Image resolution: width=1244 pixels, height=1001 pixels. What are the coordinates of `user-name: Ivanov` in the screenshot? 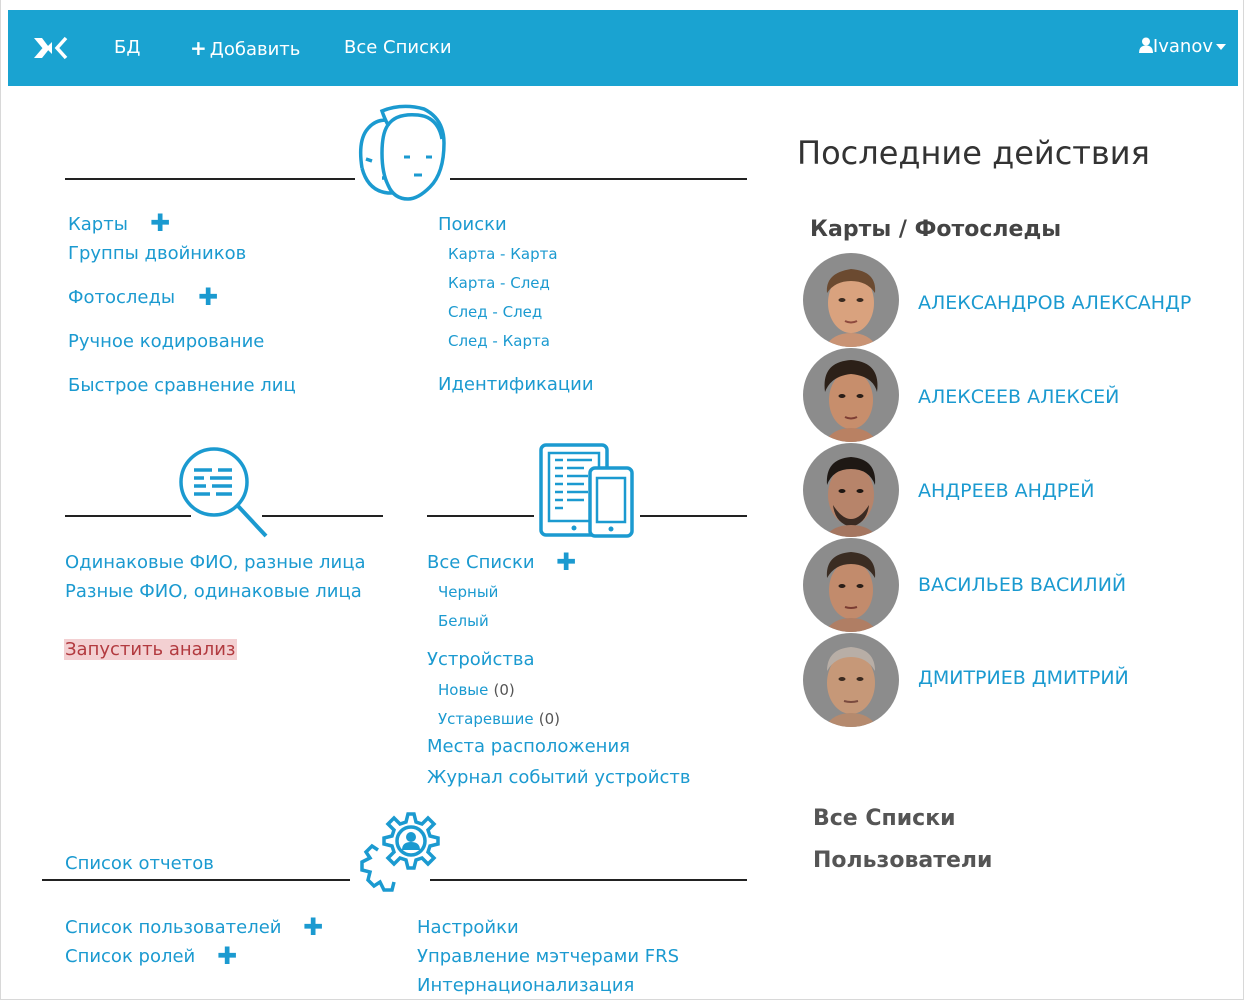 It's located at (1182, 46).